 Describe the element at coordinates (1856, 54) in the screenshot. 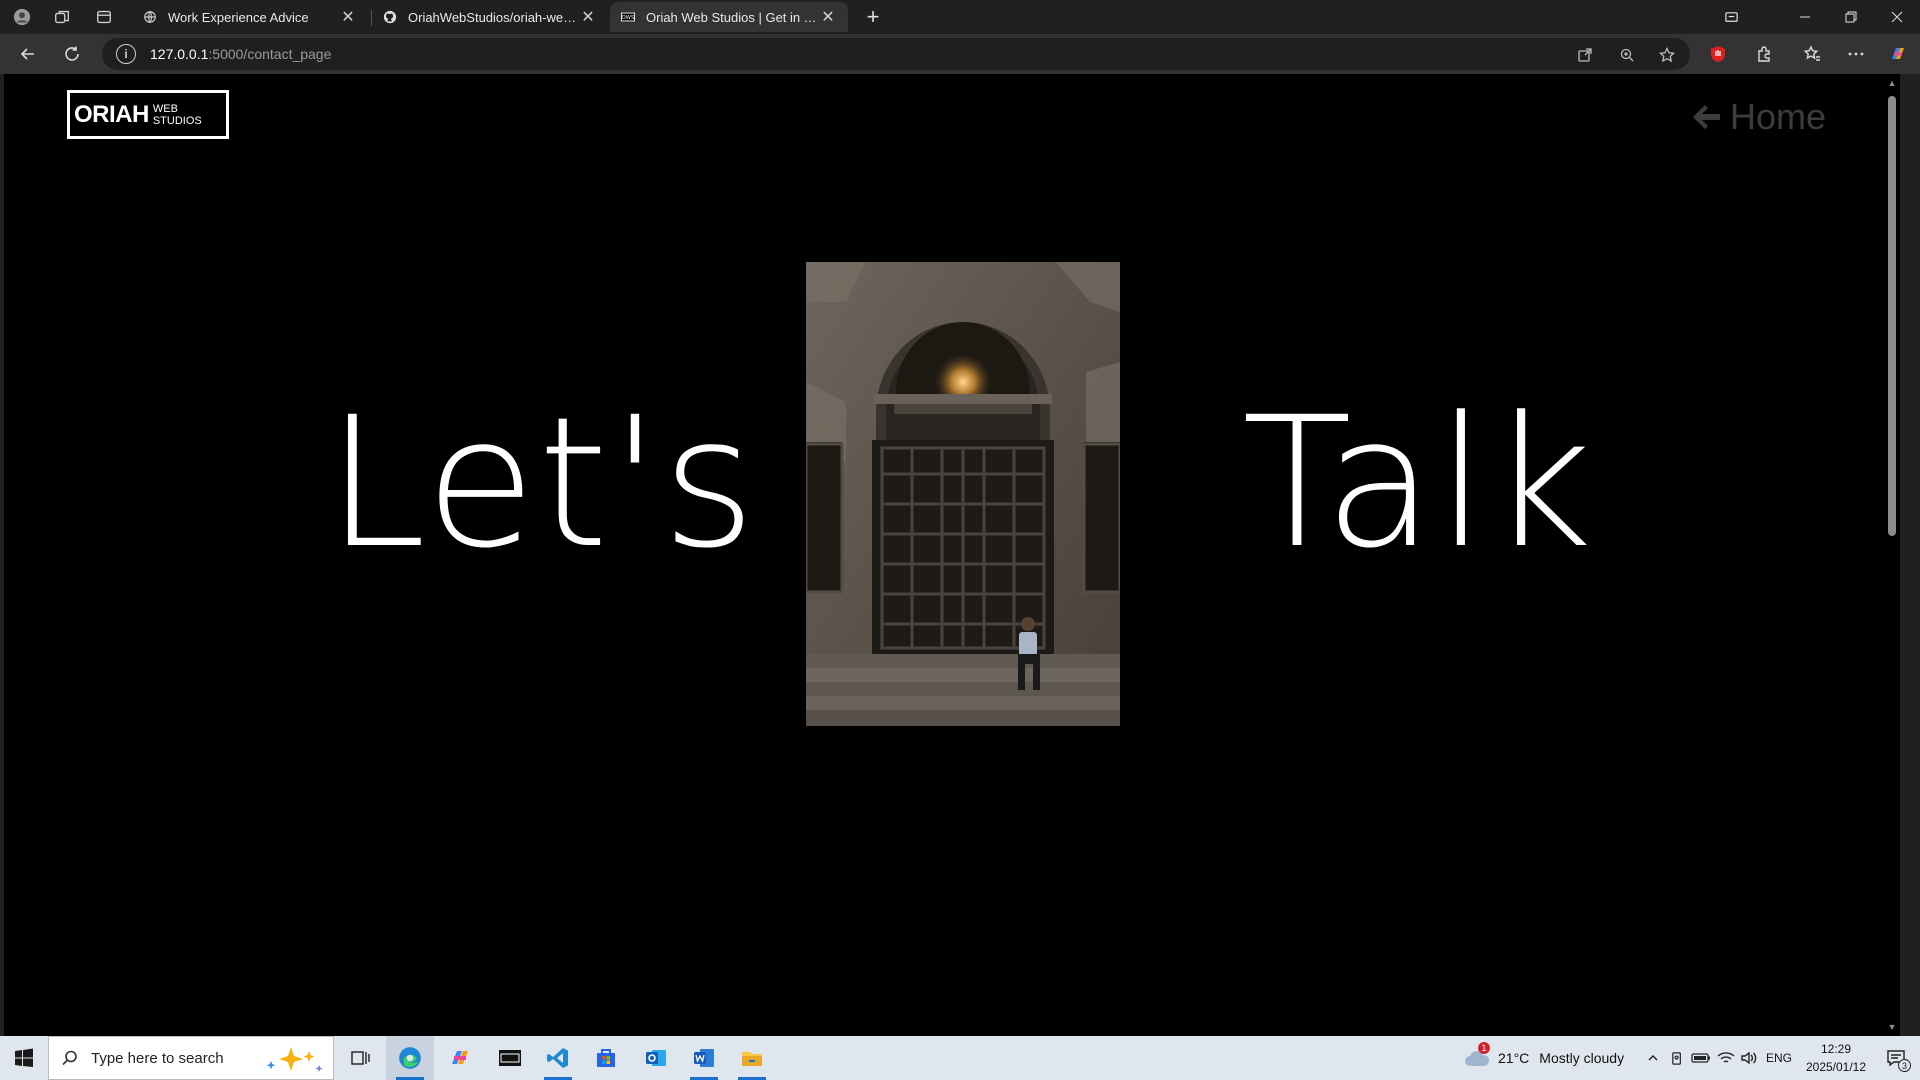

I see `more-menu-icon` at that location.